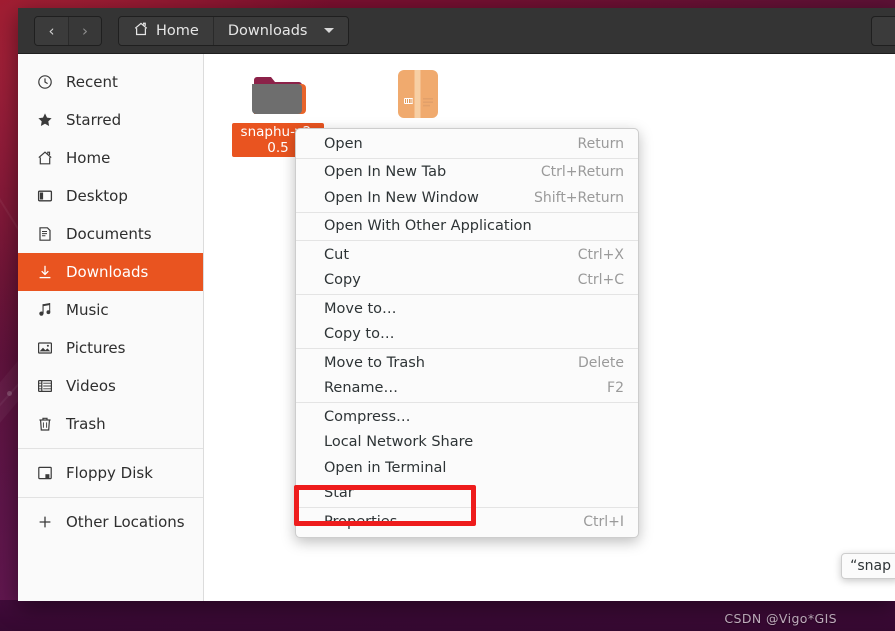 The image size is (895, 631). I want to click on sidebar-label: Documents, so click(109, 234).